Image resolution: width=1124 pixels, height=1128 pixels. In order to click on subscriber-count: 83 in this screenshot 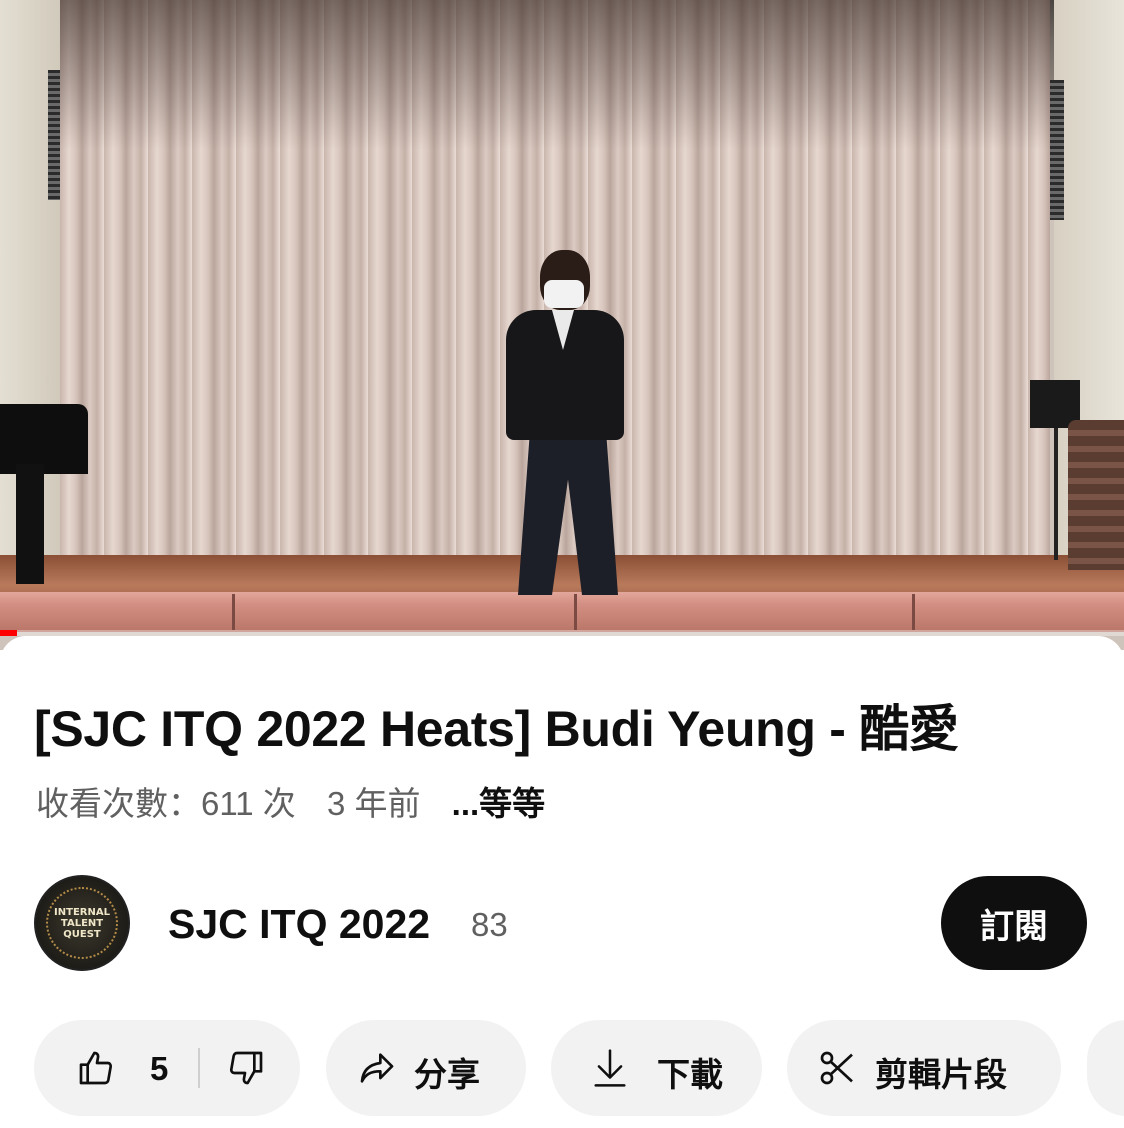, I will do `click(489, 924)`.